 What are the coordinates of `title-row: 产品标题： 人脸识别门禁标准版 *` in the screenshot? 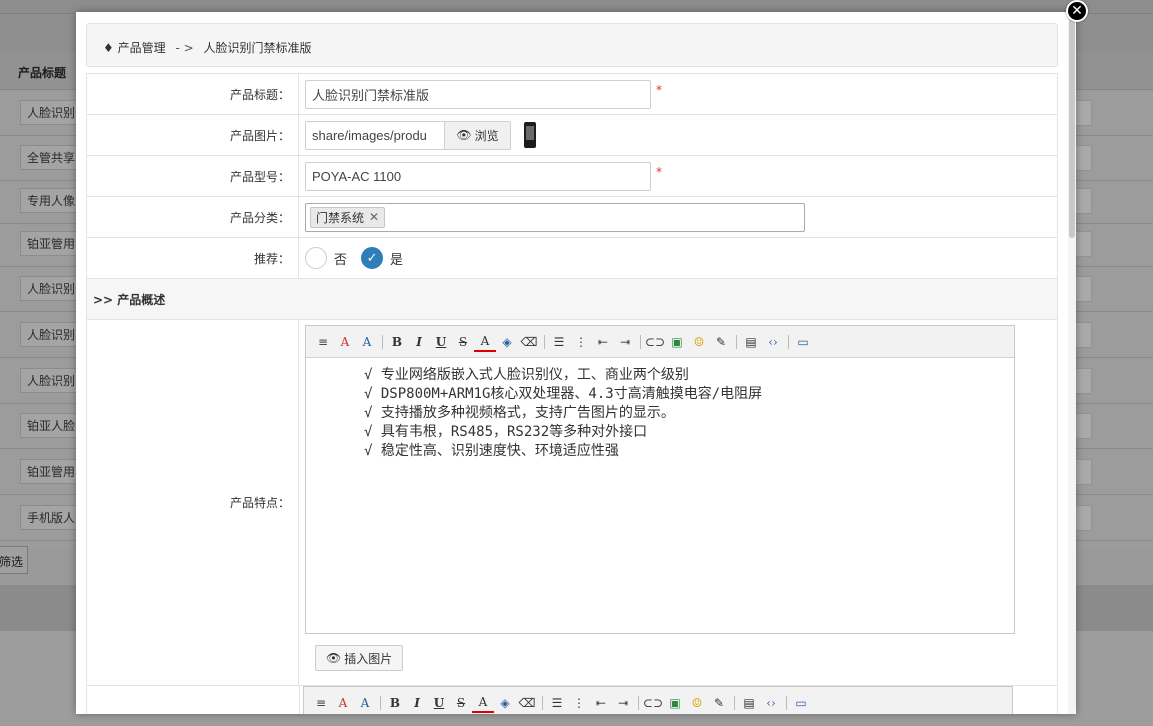 It's located at (572, 94).